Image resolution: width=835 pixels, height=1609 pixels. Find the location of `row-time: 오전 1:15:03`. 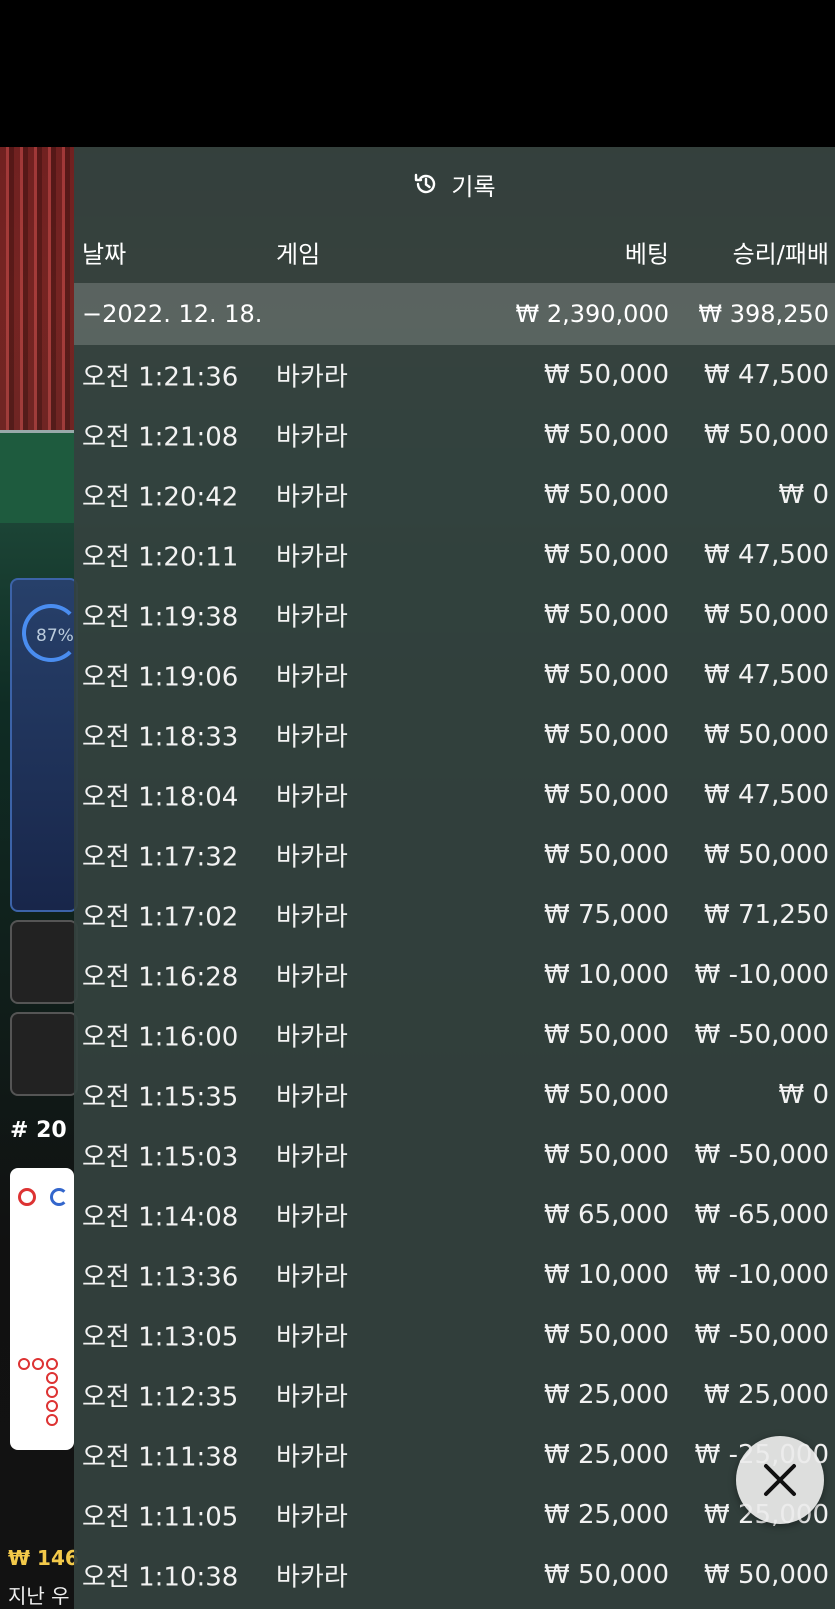

row-time: 오전 1:15:03 is located at coordinates (160, 1157).